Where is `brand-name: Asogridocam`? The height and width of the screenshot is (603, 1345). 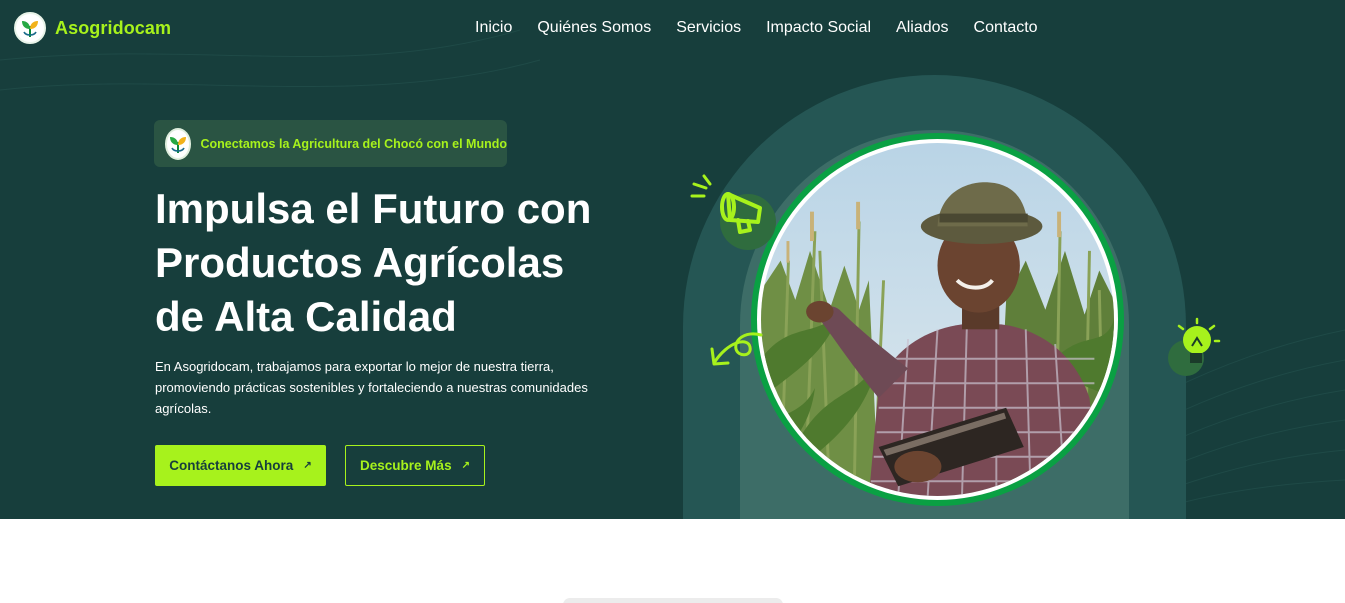
brand-name: Asogridocam is located at coordinates (113, 27).